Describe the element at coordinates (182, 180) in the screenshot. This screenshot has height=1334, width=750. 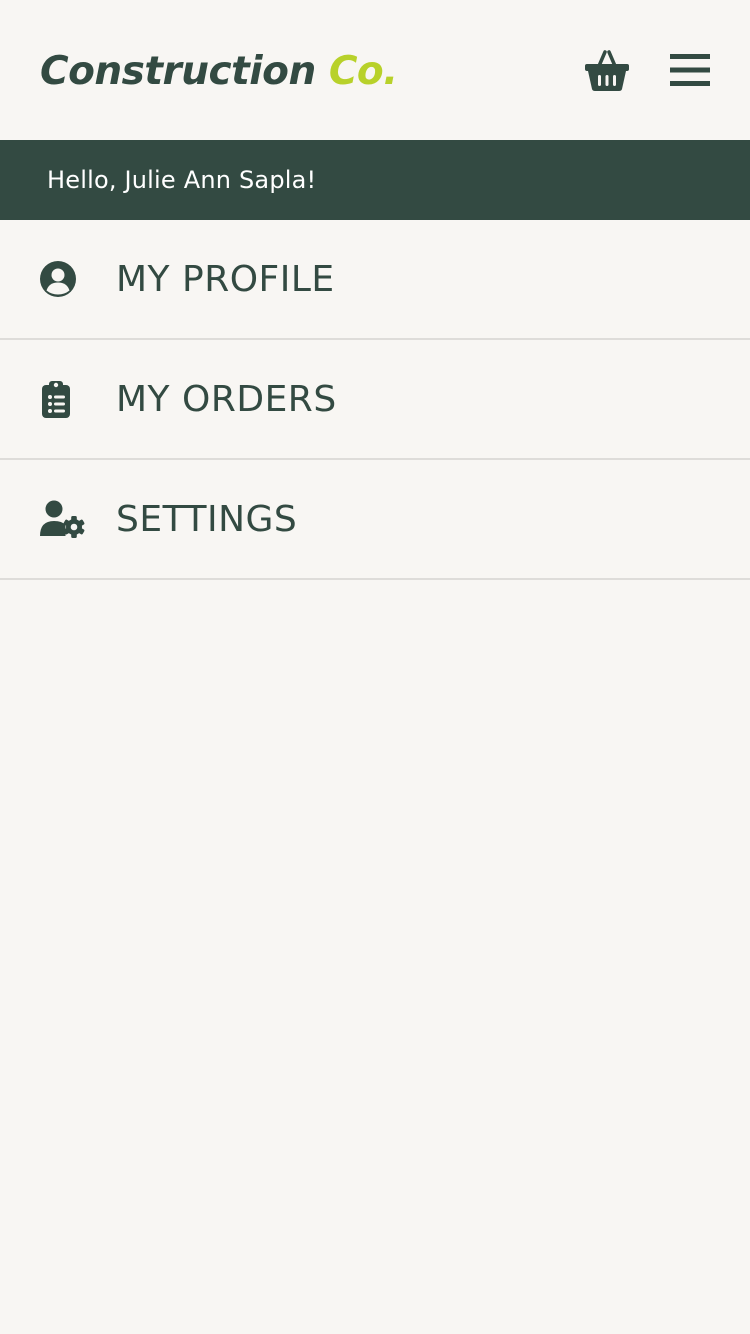
I see `greeting-text: Hello, Julie Ann Sapla!` at that location.